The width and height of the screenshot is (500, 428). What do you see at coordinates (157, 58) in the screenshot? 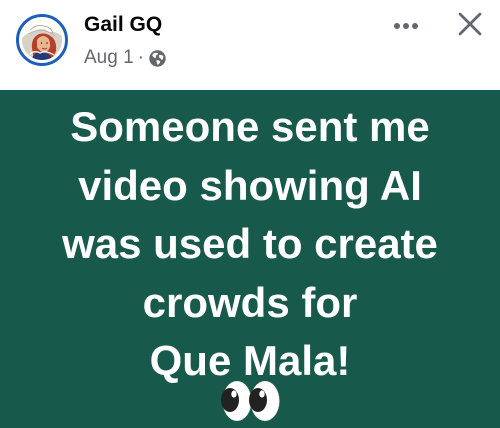
I see `globe-icon` at bounding box center [157, 58].